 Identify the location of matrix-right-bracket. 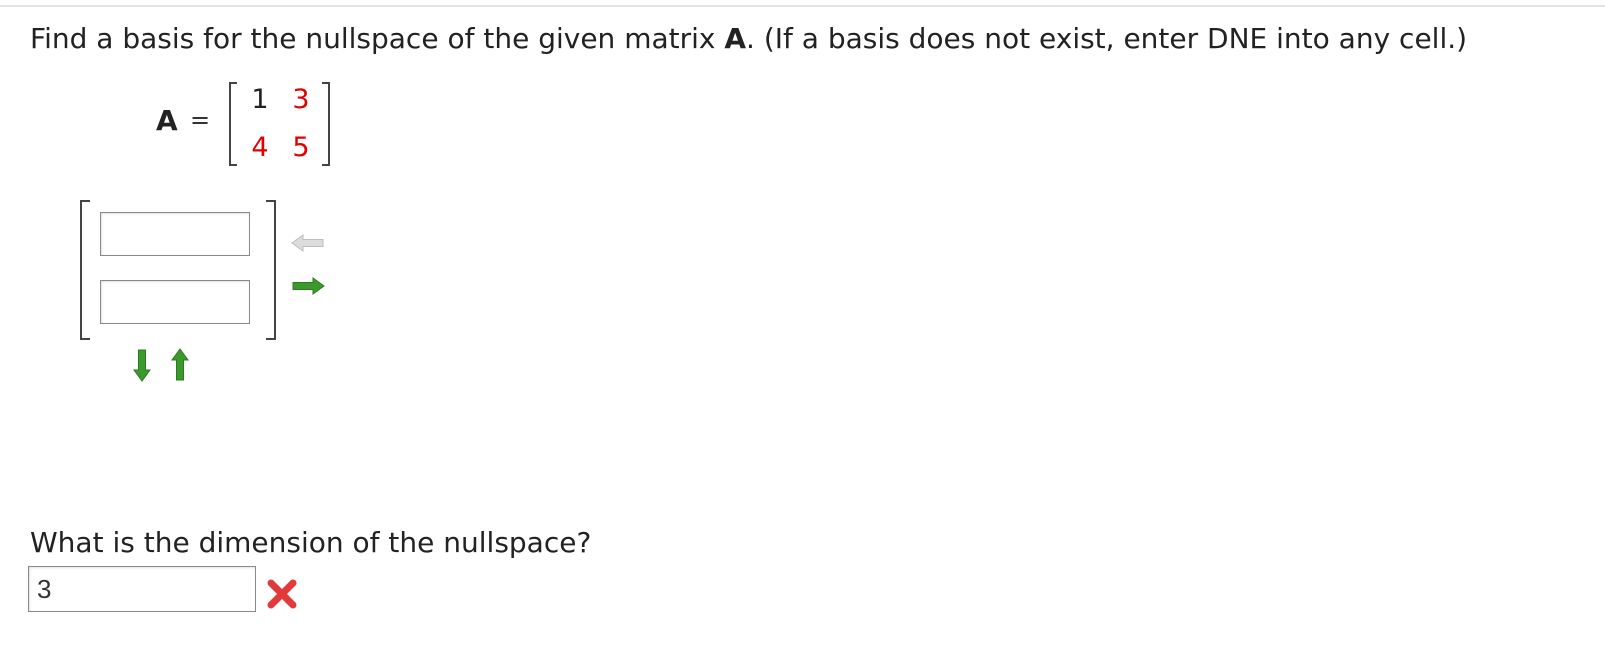
(326, 124).